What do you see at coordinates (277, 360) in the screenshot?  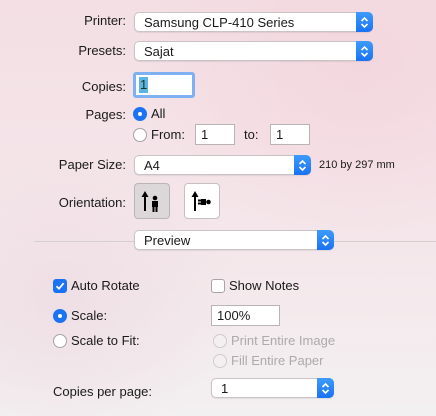 I see `fill-entire-paper-label: Fill Entire Paper` at bounding box center [277, 360].